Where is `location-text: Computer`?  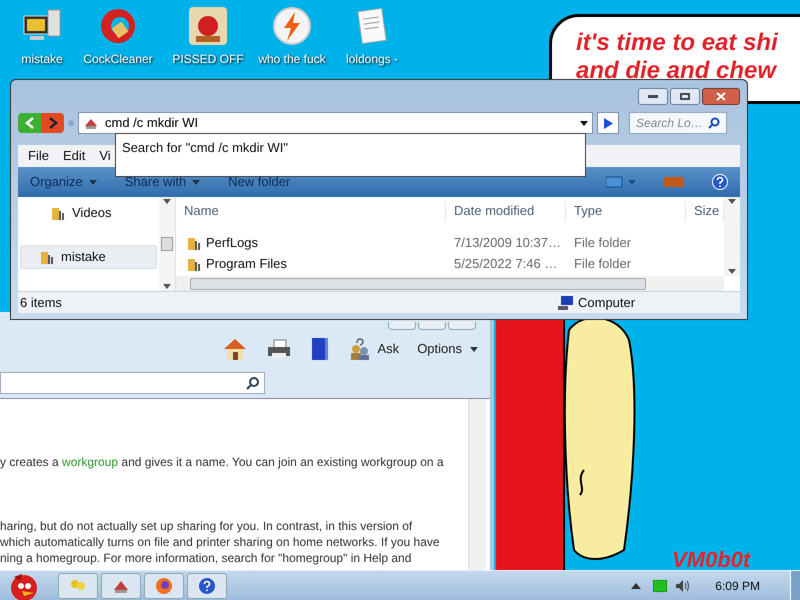
location-text: Computer is located at coordinates (607, 303).